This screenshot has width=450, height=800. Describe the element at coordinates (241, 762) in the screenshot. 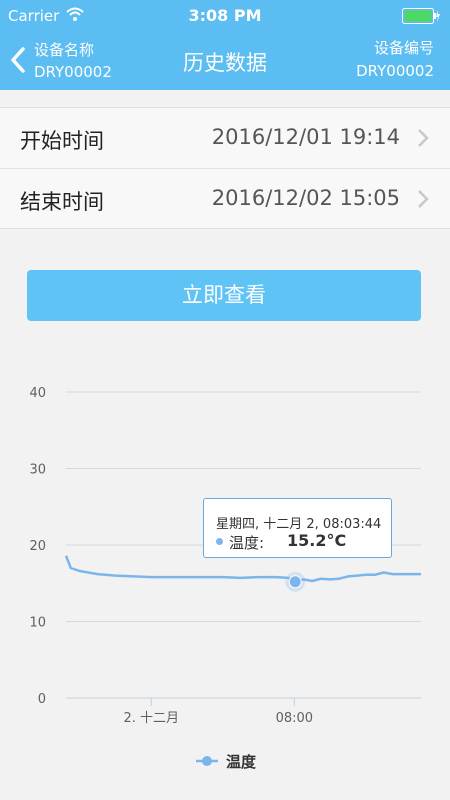

I see `legend-label: 温度` at that location.